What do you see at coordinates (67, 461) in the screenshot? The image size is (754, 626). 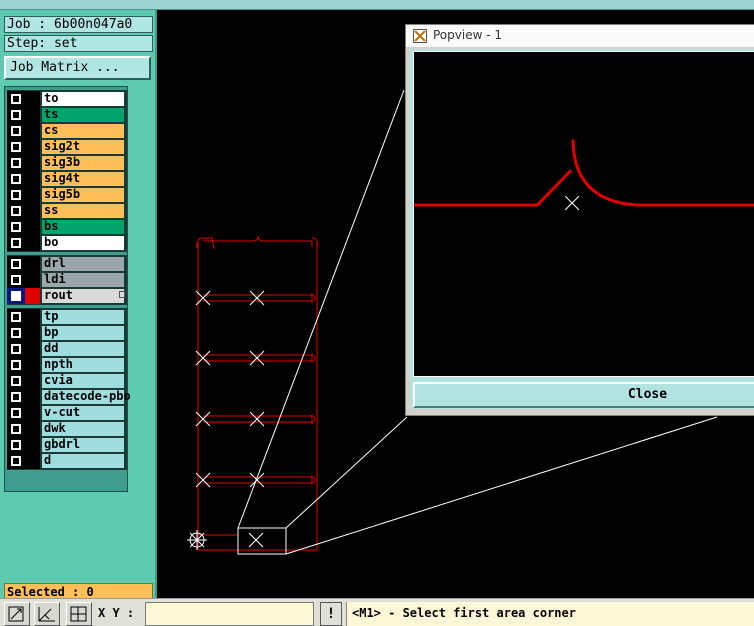 I see `layer-row-d: d` at bounding box center [67, 461].